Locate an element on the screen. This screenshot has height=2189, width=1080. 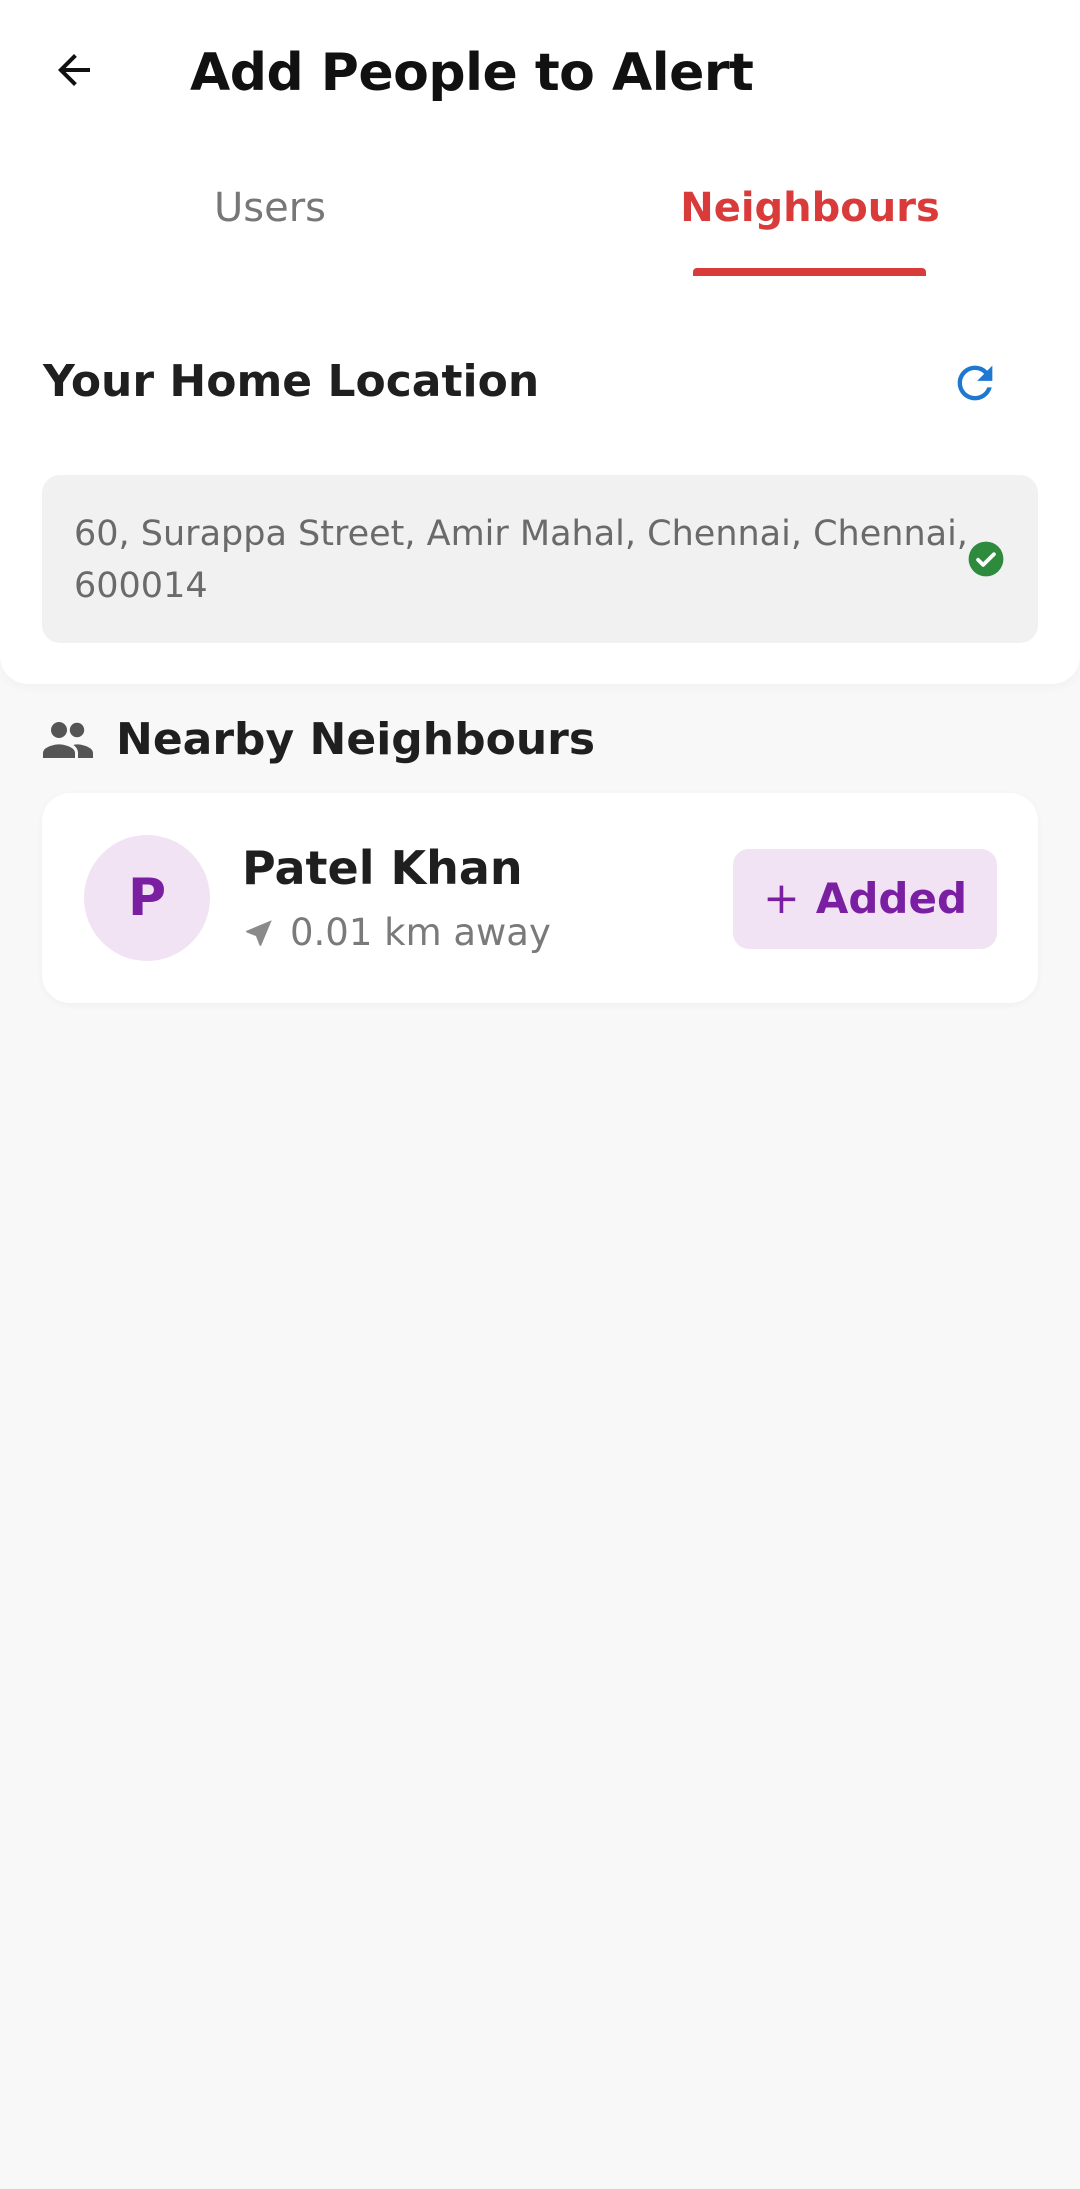
arrow-left-icon is located at coordinates (74, 70).